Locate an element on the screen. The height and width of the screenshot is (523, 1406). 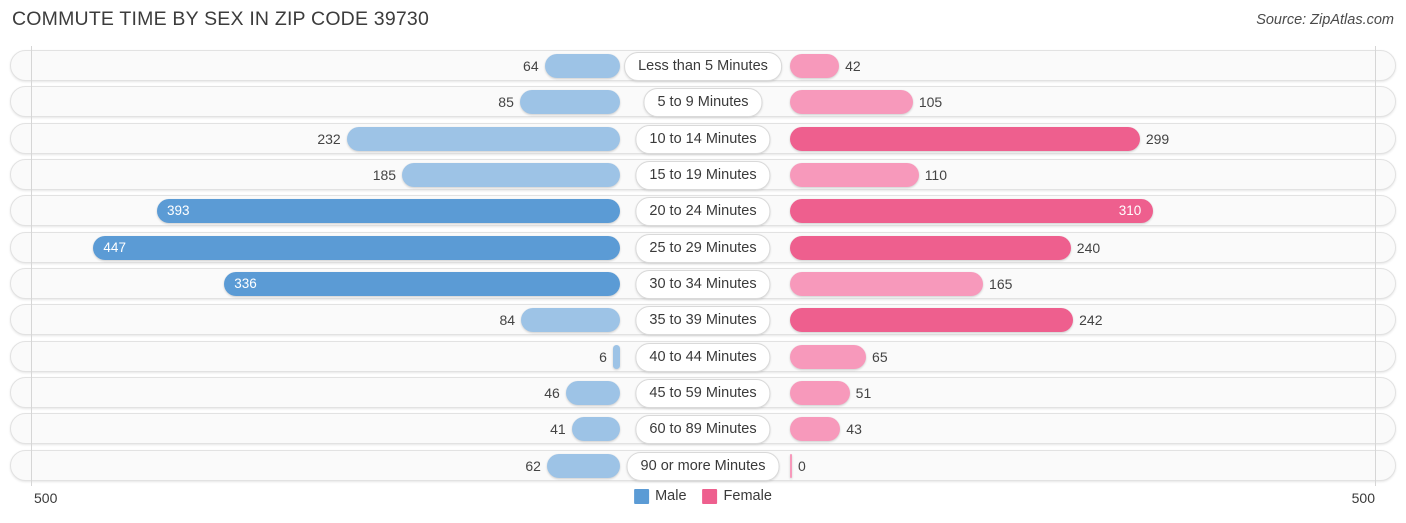
chart-footer: 500 500 Male Female is located at coordinates (703, 504).